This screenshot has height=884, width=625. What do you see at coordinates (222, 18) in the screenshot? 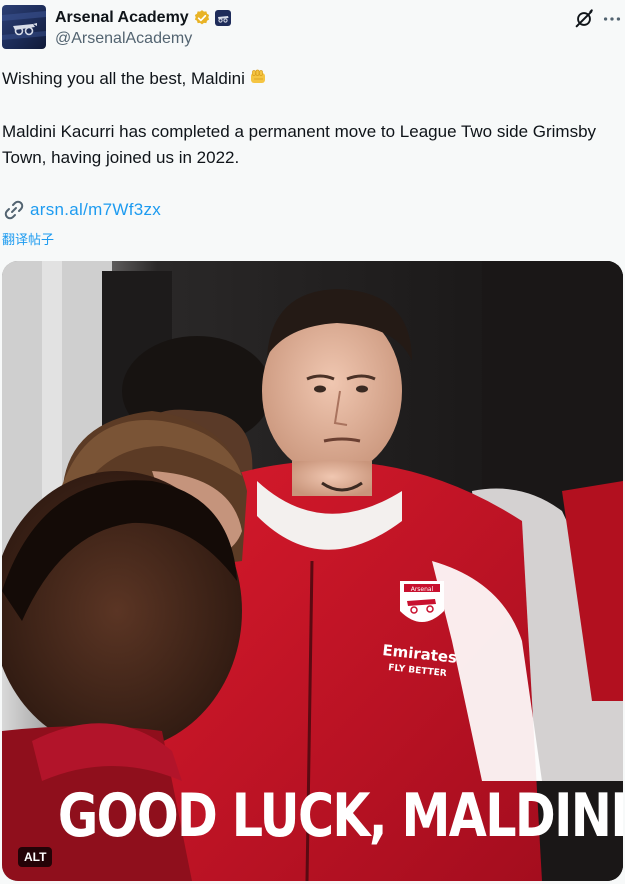
I see `arsenal-crest-icon` at bounding box center [222, 18].